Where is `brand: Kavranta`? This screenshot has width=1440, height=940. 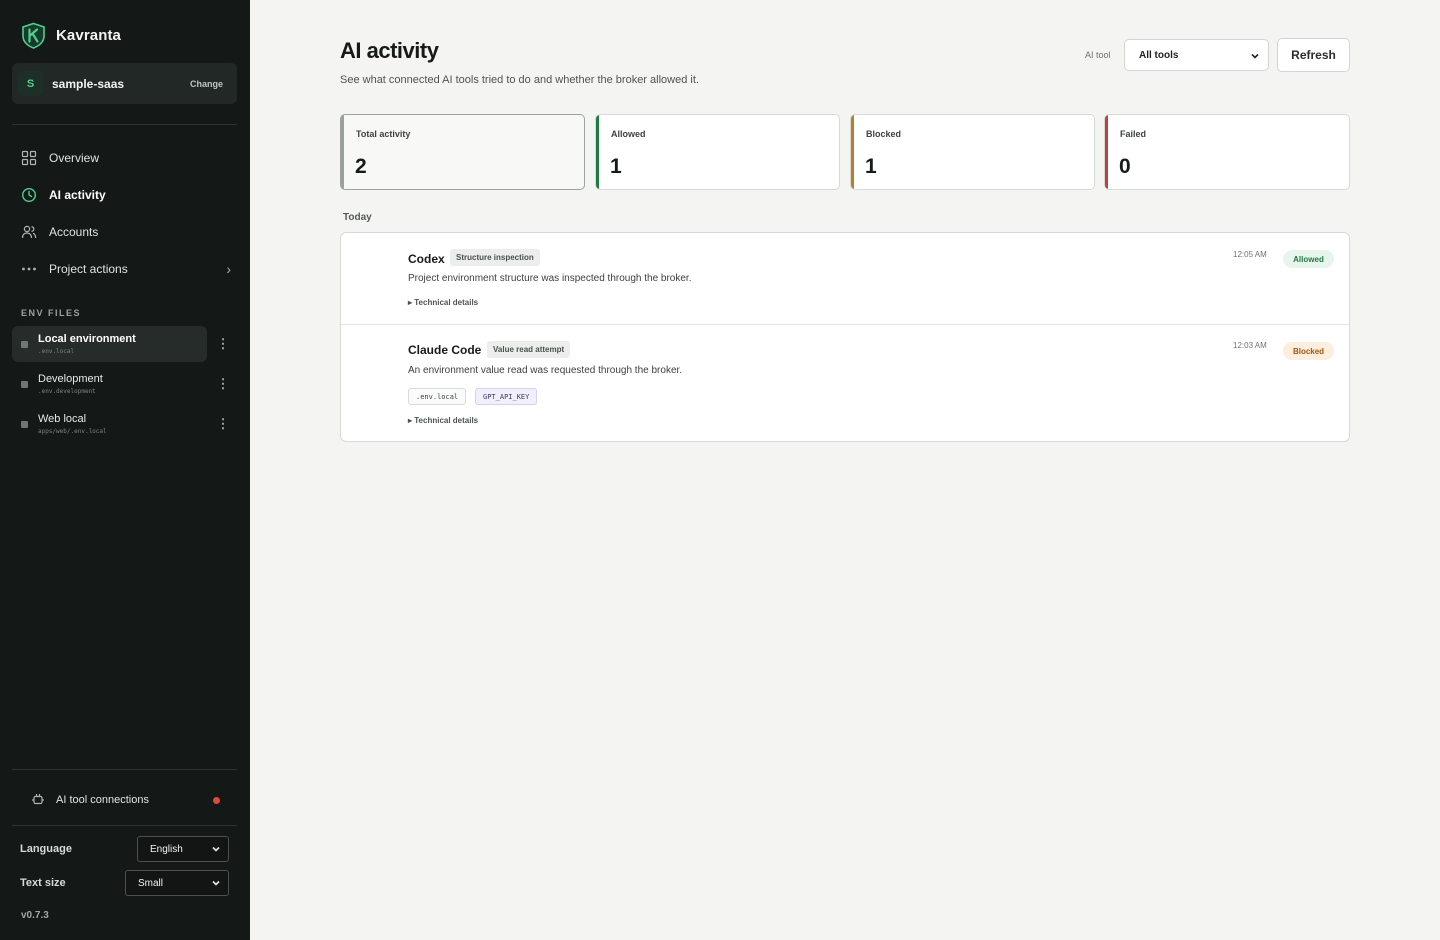
brand: Kavranta is located at coordinates (71, 35).